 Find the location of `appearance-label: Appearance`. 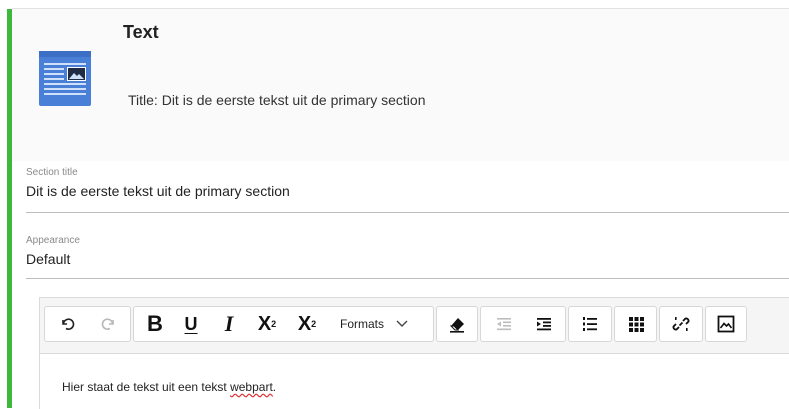

appearance-label: Appearance is located at coordinates (53, 240).